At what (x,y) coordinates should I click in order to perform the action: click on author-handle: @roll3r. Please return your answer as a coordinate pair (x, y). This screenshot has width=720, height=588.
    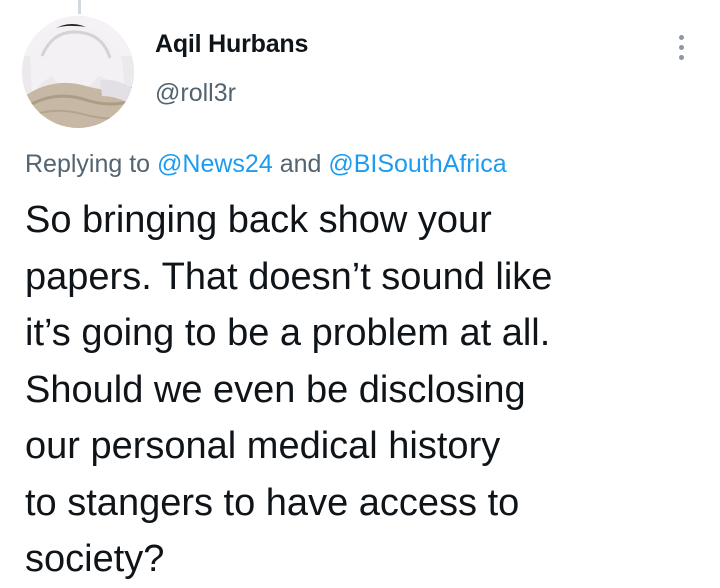
    Looking at the image, I should click on (195, 93).